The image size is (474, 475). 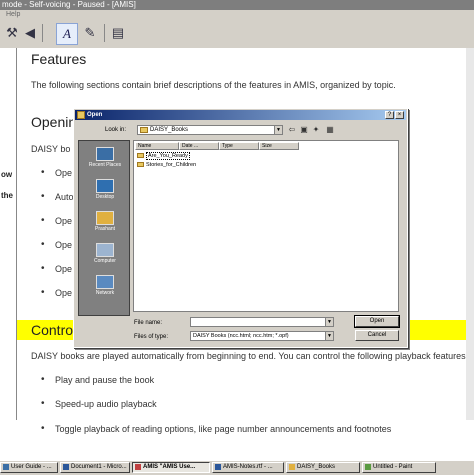 I want to click on taskbar-button: Untitled - Paint, so click(x=399, y=467).